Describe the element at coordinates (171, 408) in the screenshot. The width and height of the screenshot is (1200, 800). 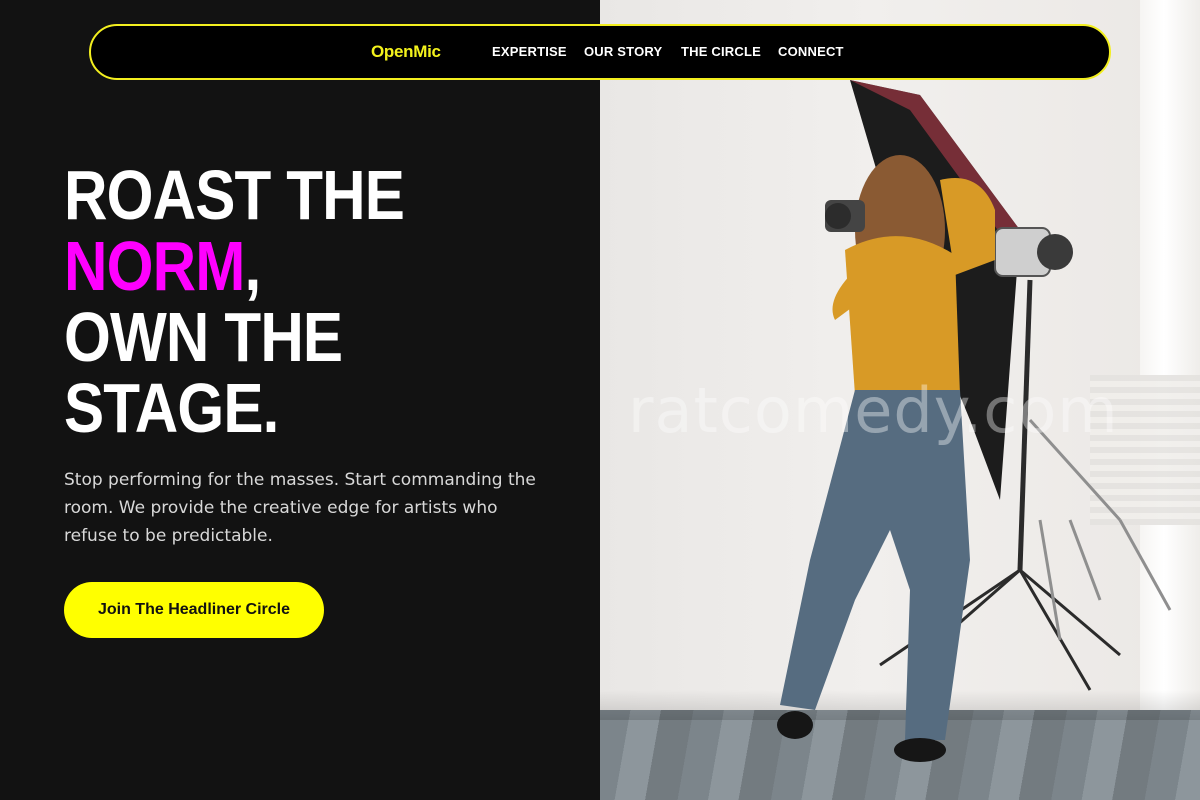
I see `headline-line-4: STAGE.` at that location.